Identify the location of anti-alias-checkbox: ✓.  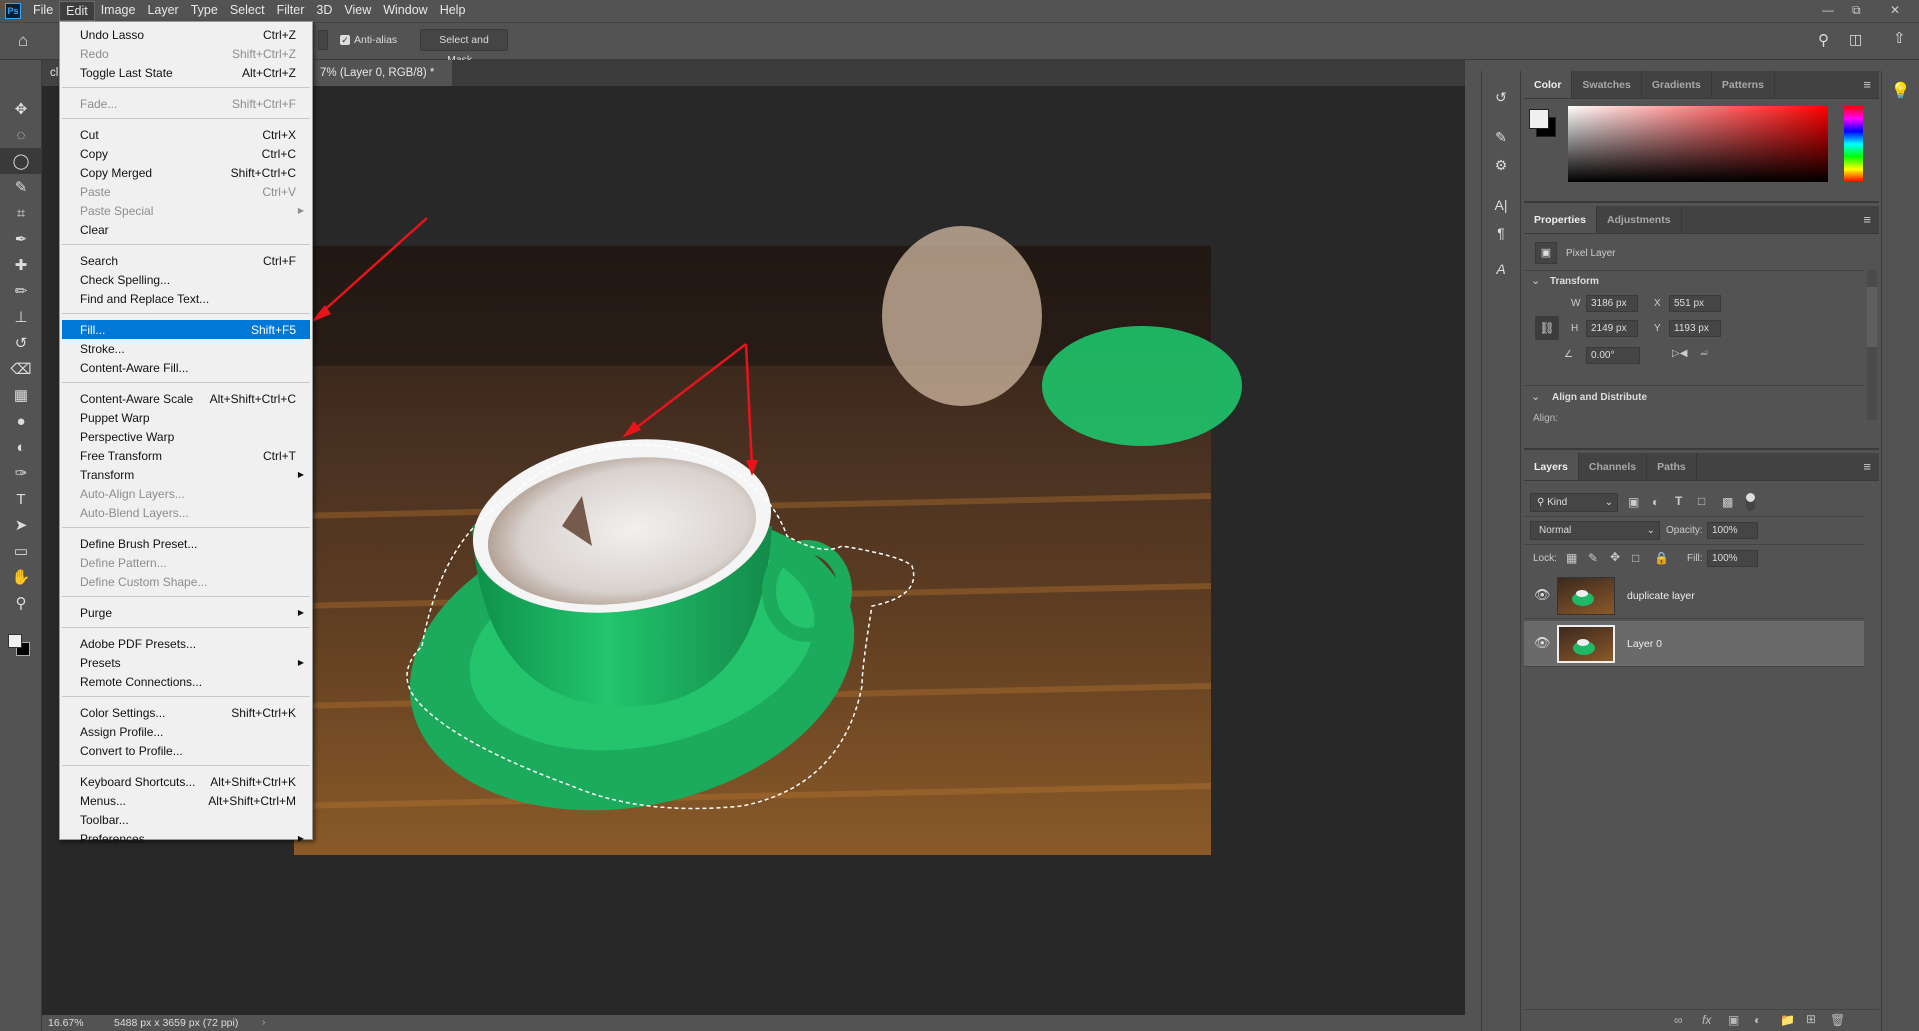
(345, 40).